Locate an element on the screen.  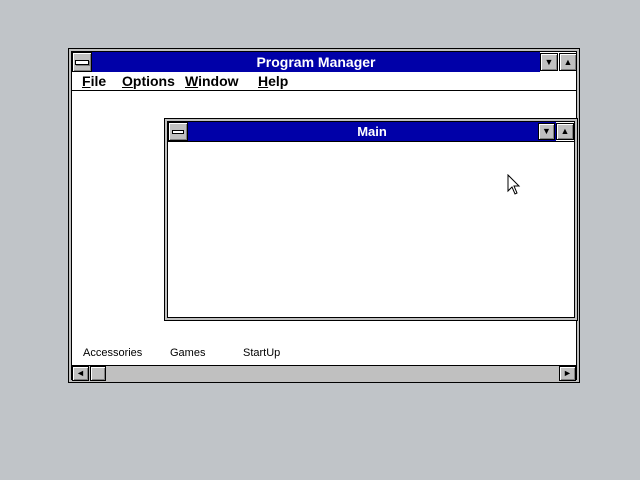
pm-system-menu-button is located at coordinates (82, 62).